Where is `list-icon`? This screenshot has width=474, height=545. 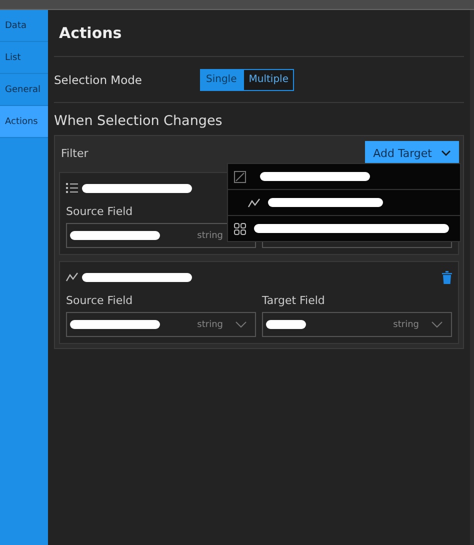
list-icon is located at coordinates (72, 188).